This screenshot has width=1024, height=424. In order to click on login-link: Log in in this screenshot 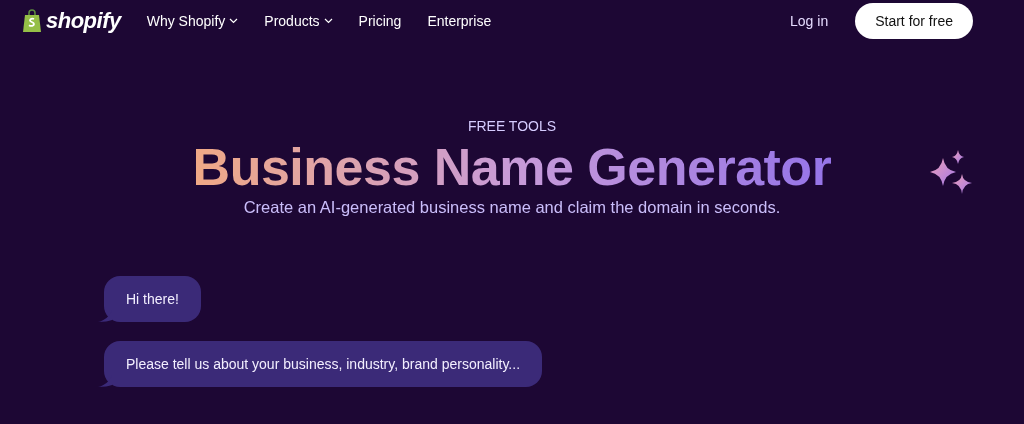, I will do `click(809, 21)`.